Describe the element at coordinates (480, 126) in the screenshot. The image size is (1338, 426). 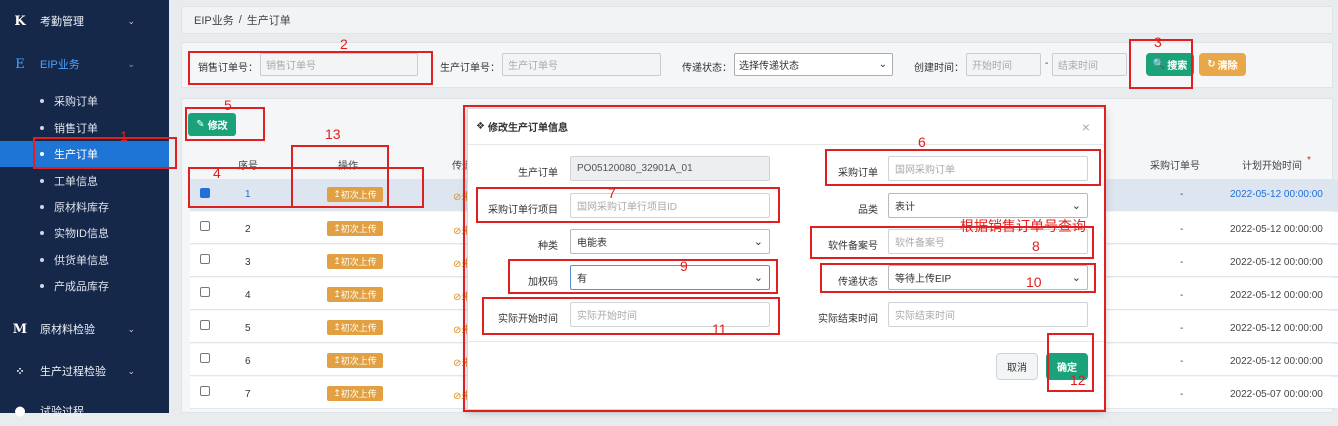
I see `tag-icon: ❖` at that location.